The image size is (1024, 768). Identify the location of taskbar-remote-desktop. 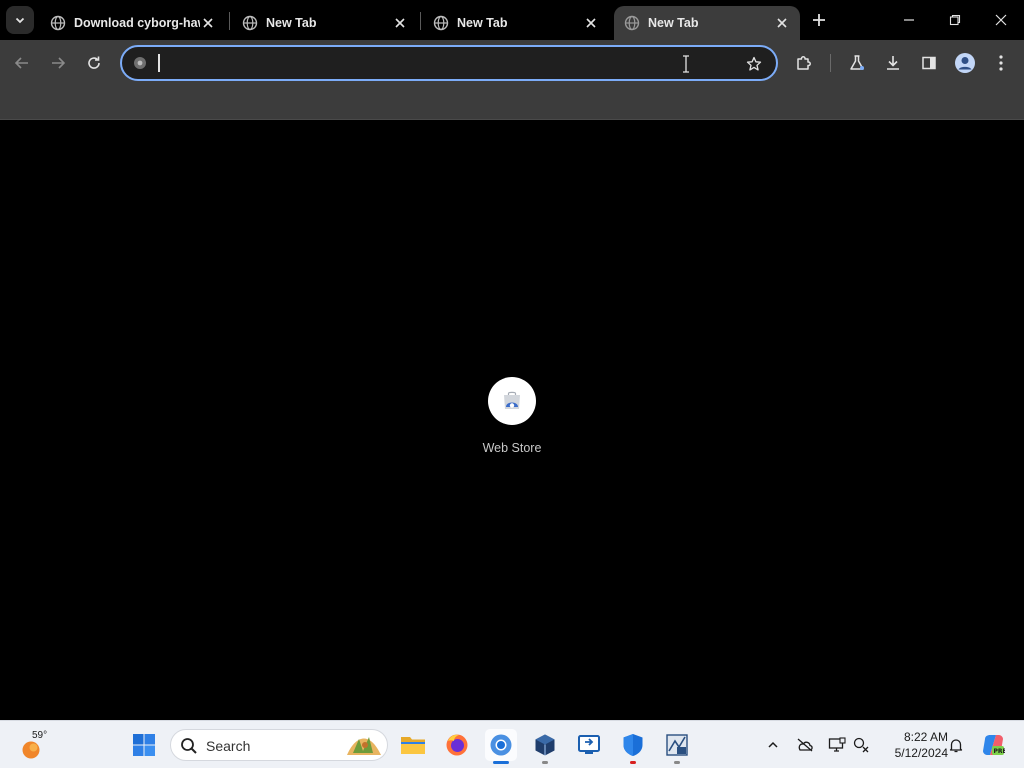
(589, 745).